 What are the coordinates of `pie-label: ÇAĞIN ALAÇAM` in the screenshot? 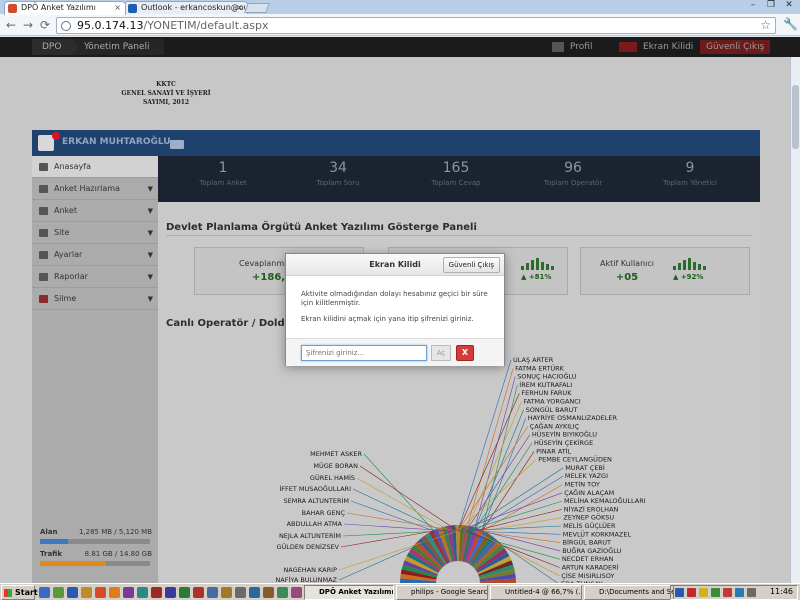 It's located at (589, 492).